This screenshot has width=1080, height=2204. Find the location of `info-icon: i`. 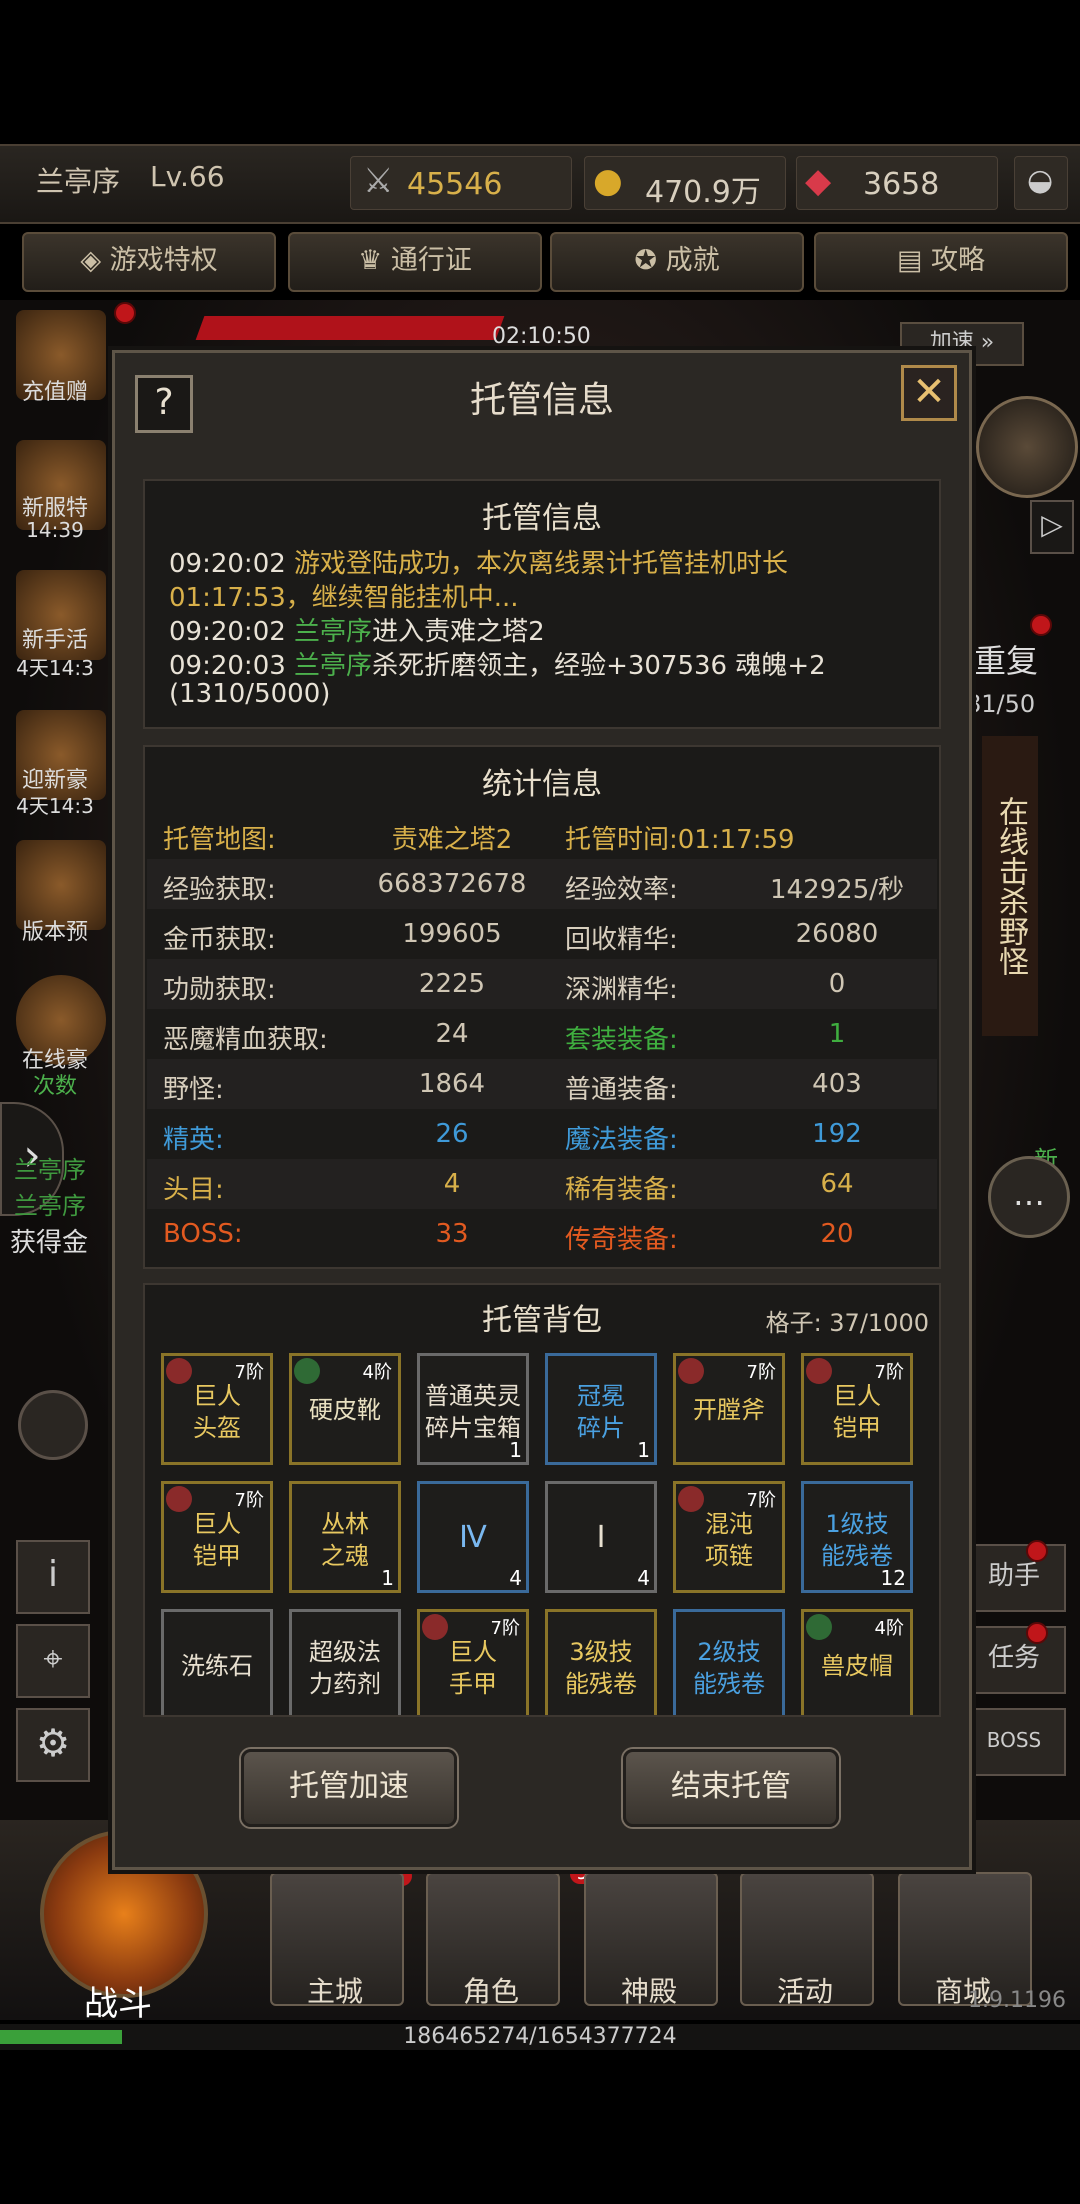

info-icon: i is located at coordinates (53, 1577).